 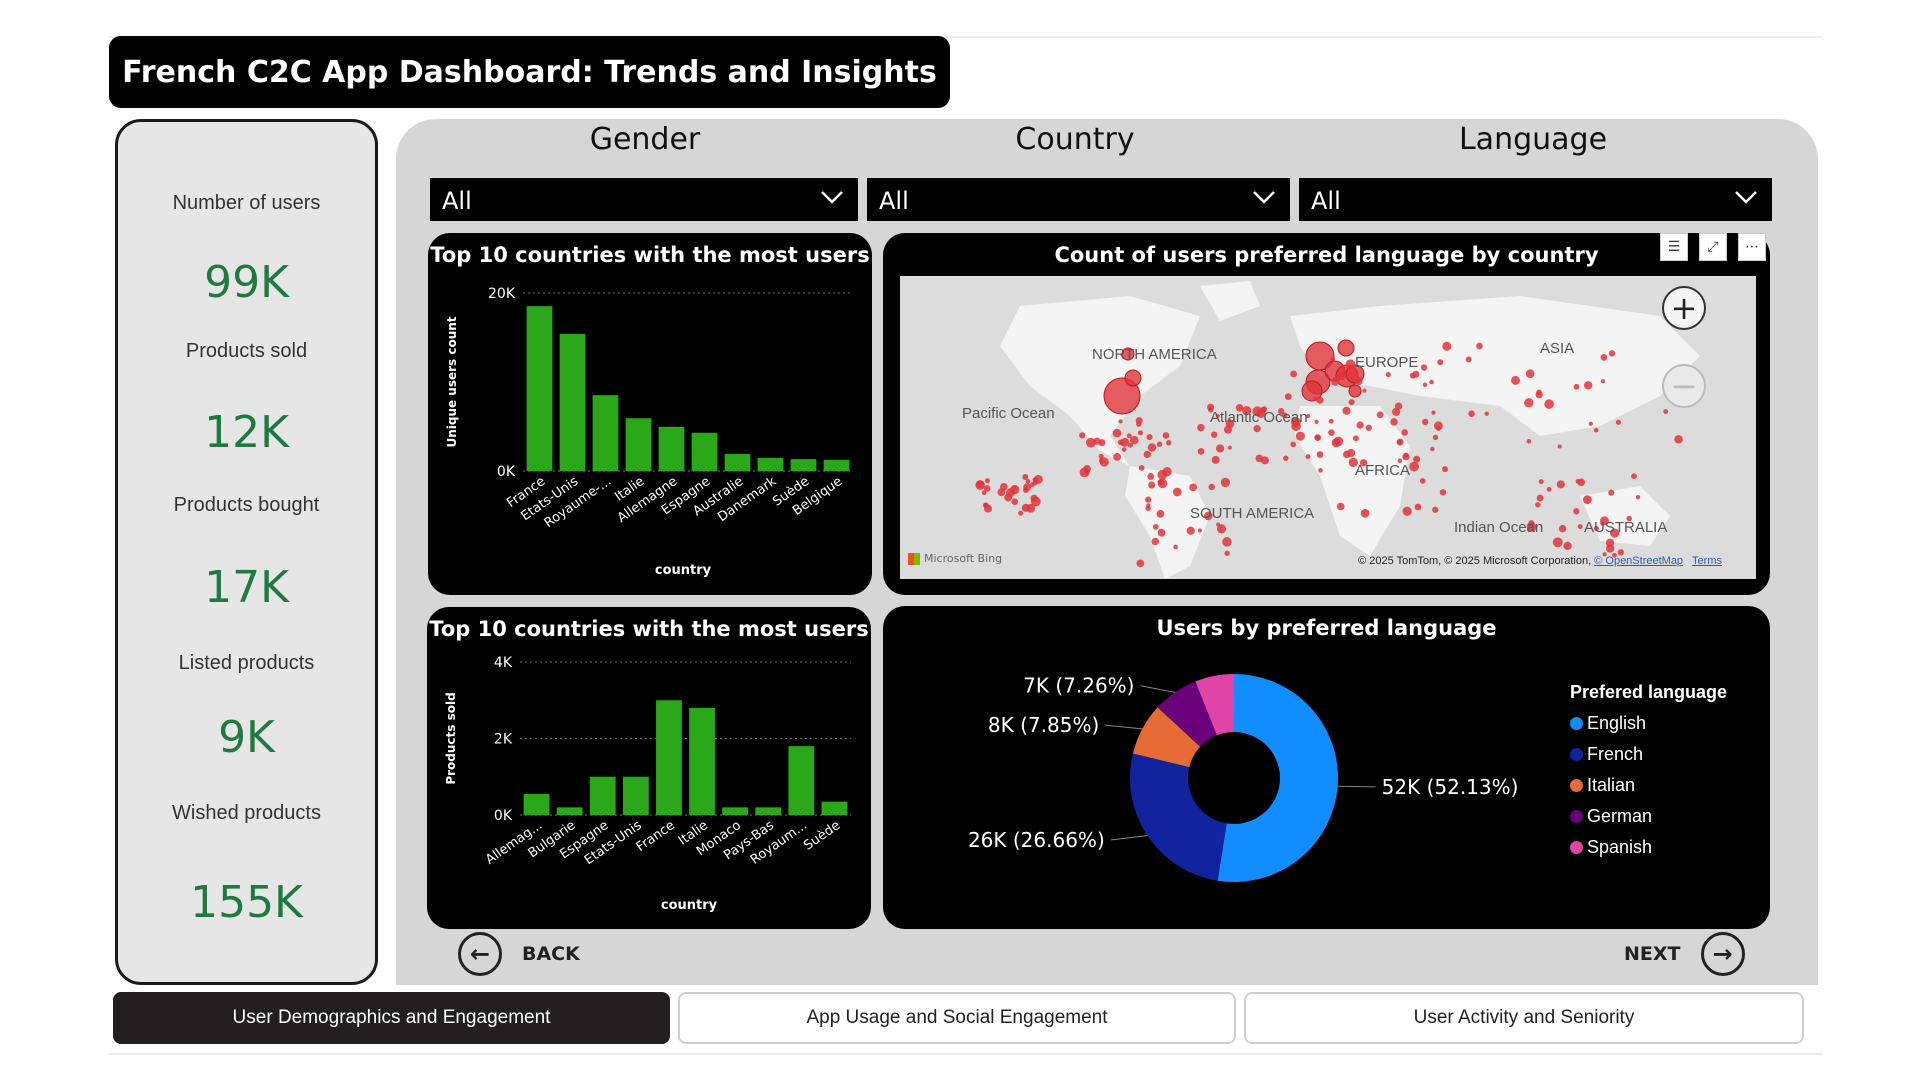 I want to click on map-label-asia: ASIA, so click(x=1557, y=348).